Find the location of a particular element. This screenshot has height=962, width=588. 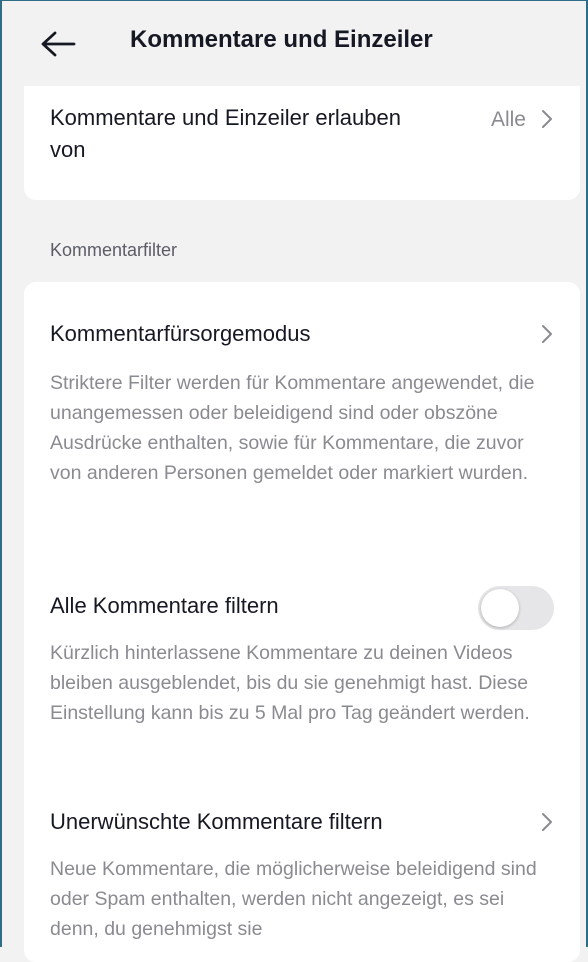

filter-all-comments-label: Alle Kommentare filtern is located at coordinates (164, 605).